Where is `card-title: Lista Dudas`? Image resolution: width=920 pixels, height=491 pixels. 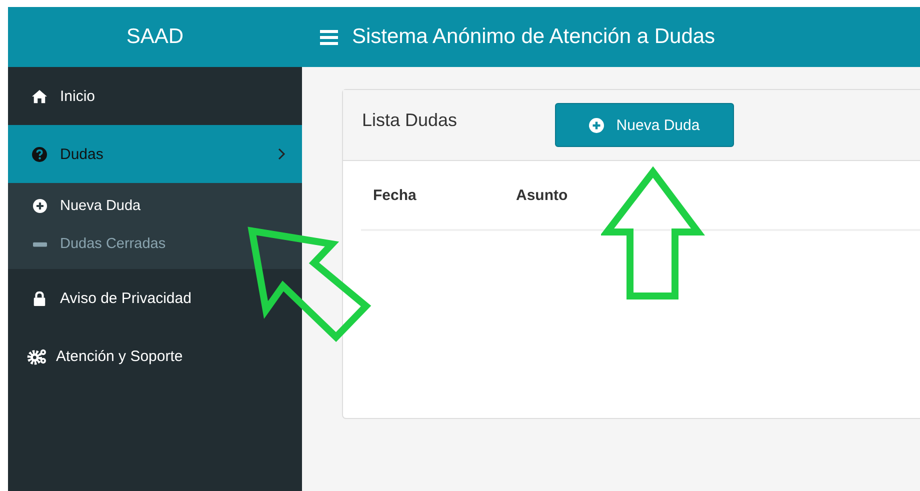 card-title: Lista Dudas is located at coordinates (410, 120).